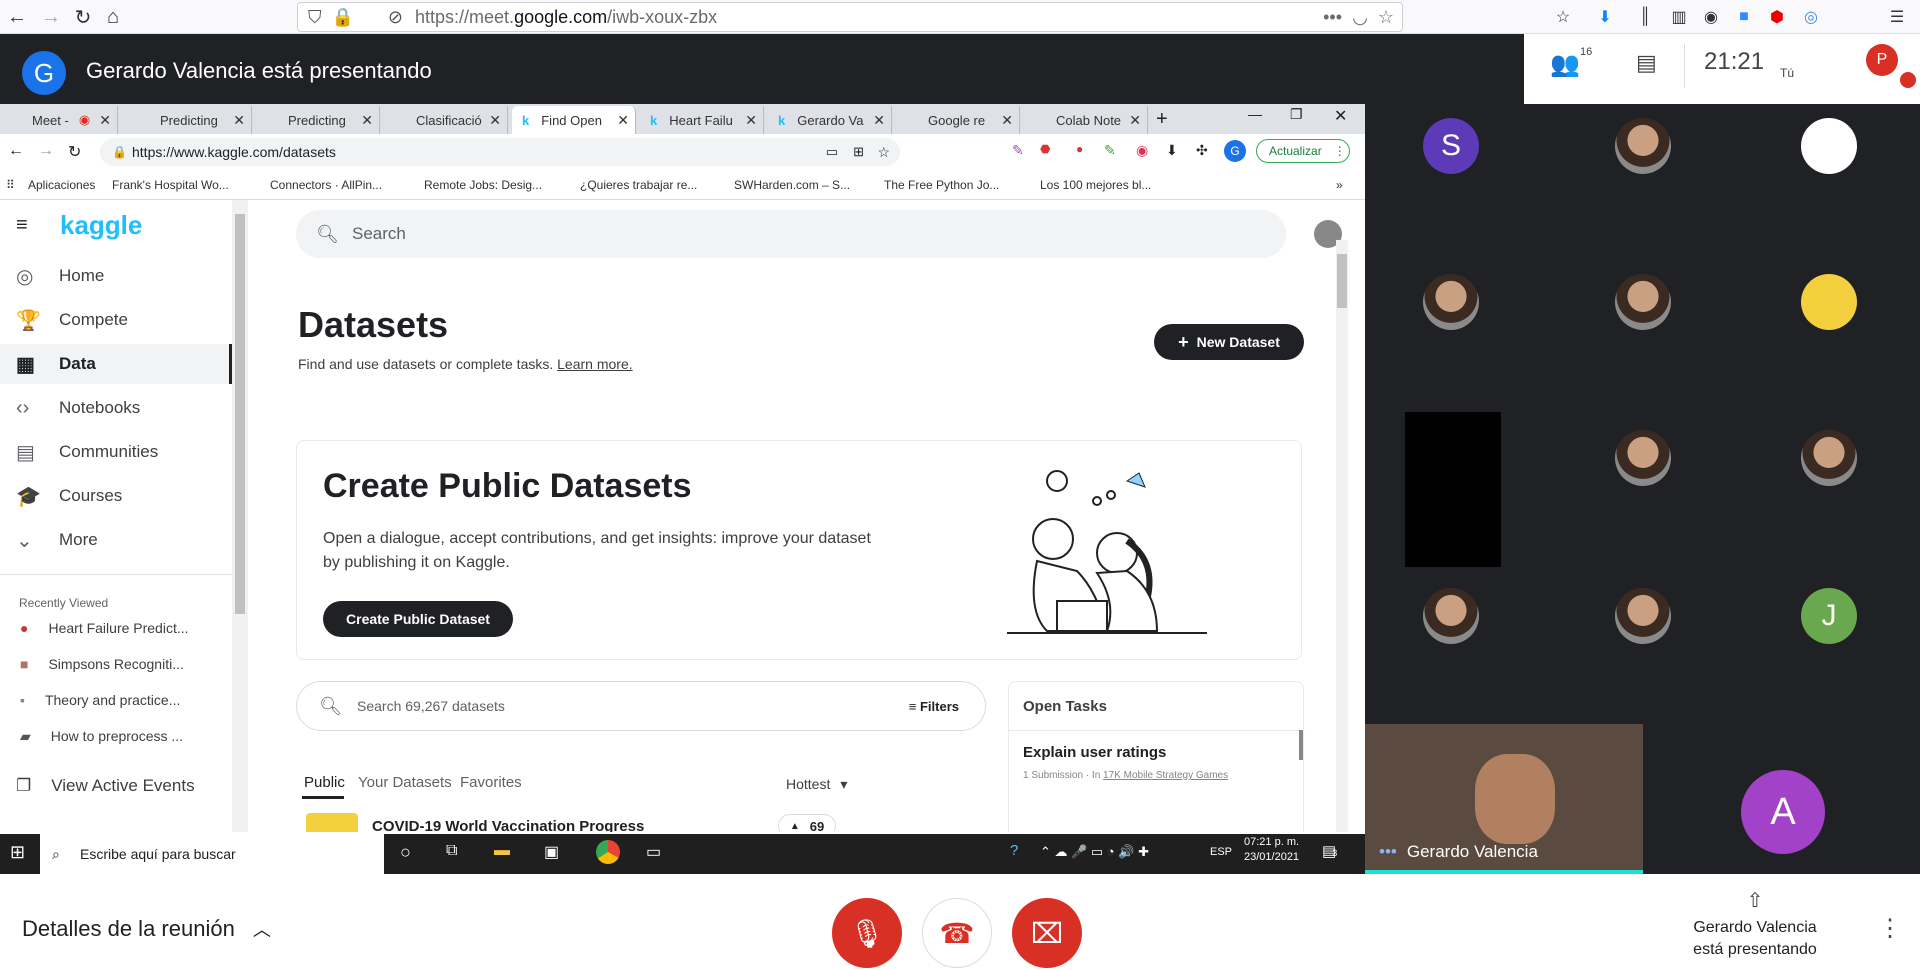  What do you see at coordinates (1451, 146) in the screenshot?
I see `participant-avatar: S` at bounding box center [1451, 146].